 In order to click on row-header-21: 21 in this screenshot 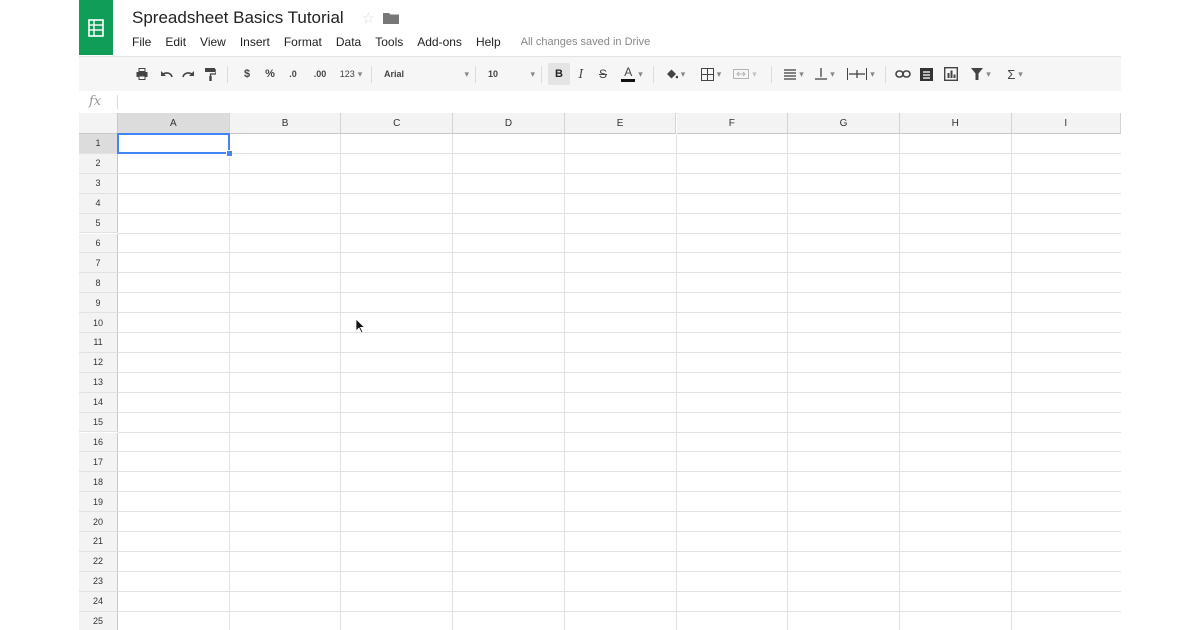, I will do `click(98, 542)`.